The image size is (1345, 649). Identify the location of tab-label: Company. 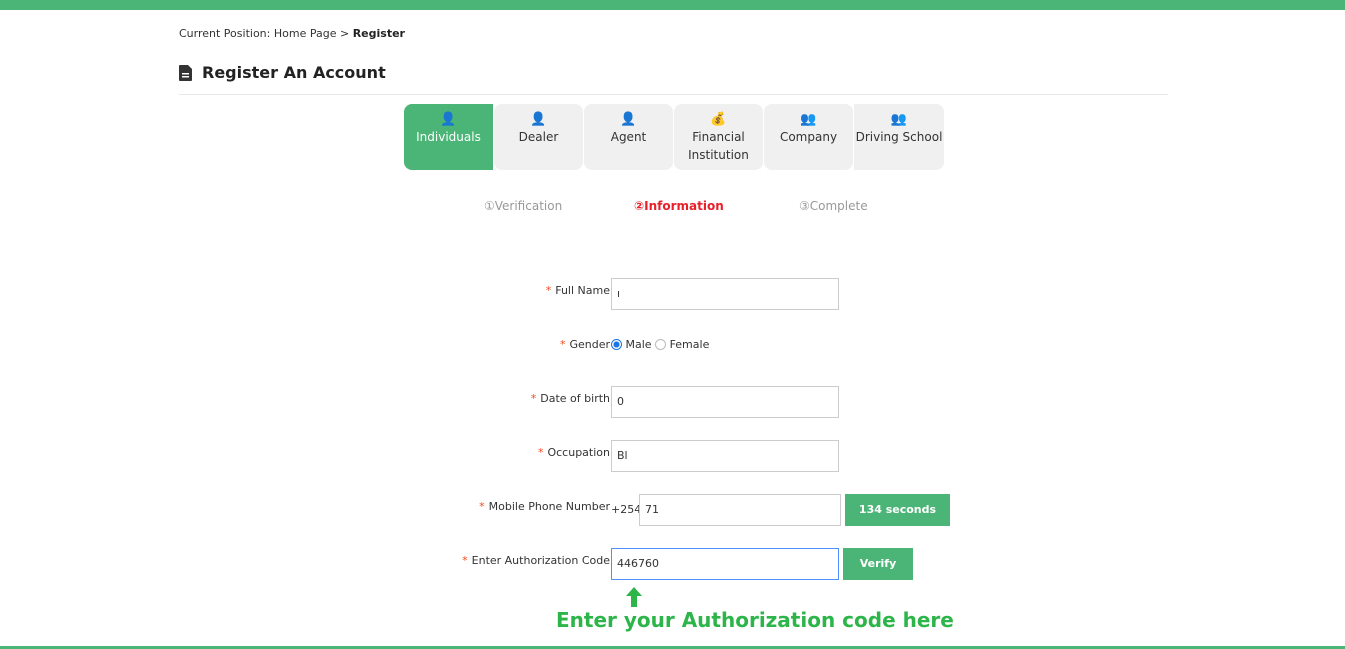
(808, 137).